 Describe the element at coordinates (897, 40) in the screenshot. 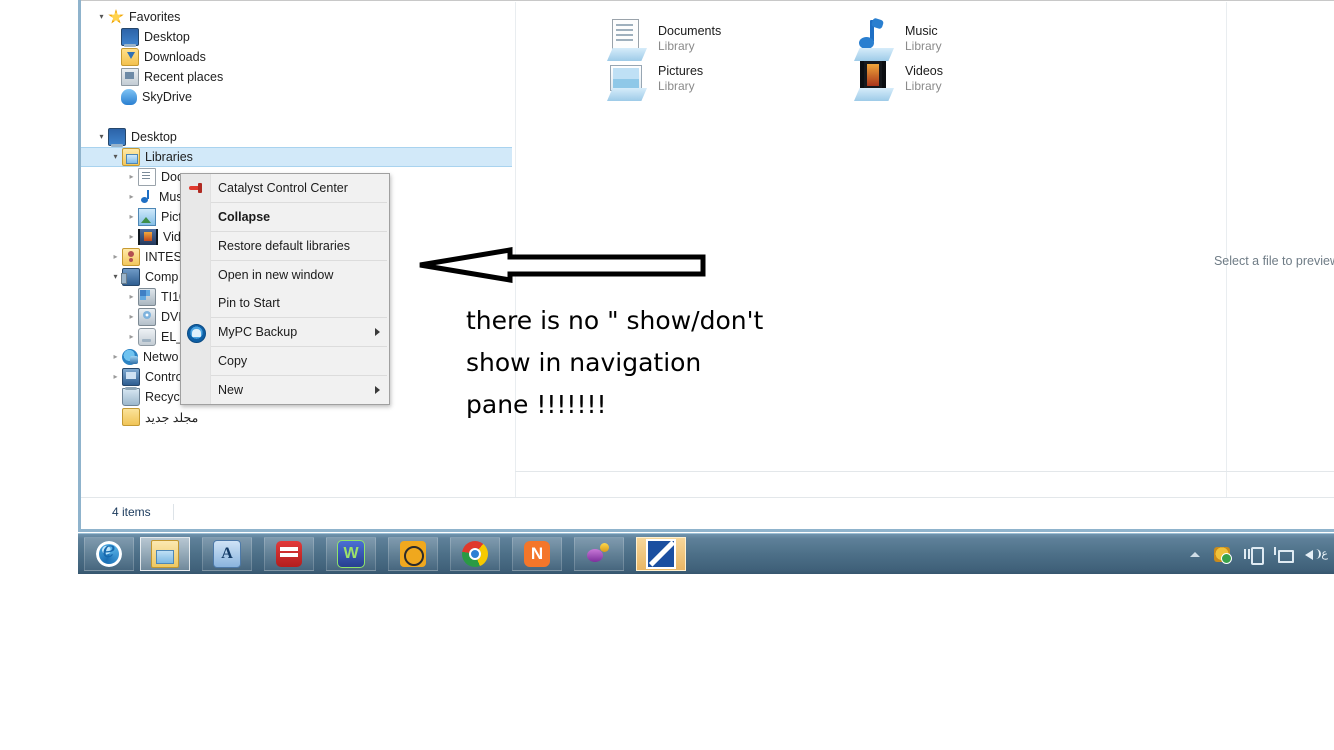

I see `list-item: Music Library` at that location.